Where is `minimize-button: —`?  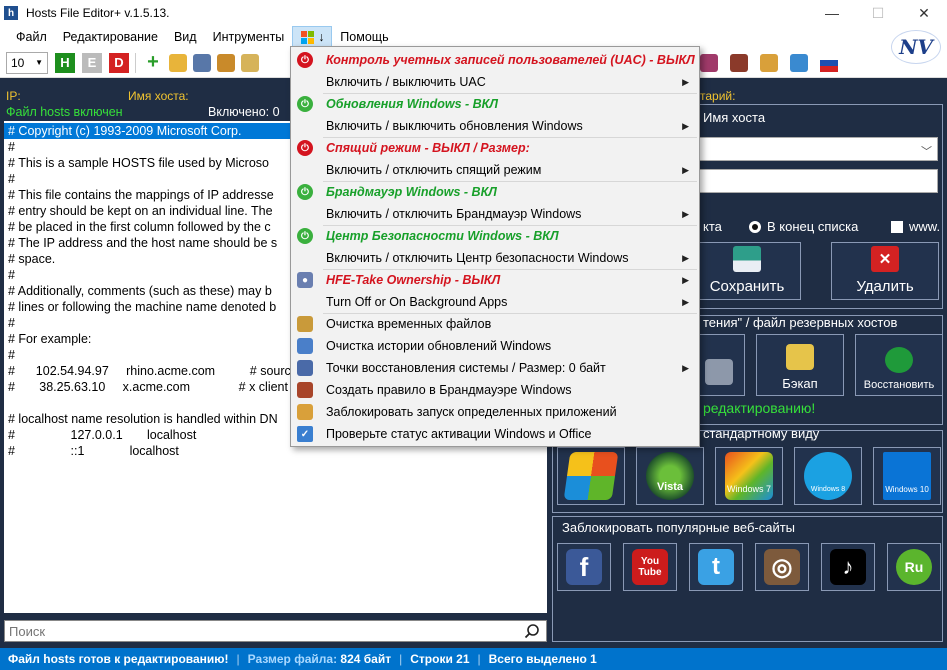 minimize-button: — is located at coordinates (832, 13).